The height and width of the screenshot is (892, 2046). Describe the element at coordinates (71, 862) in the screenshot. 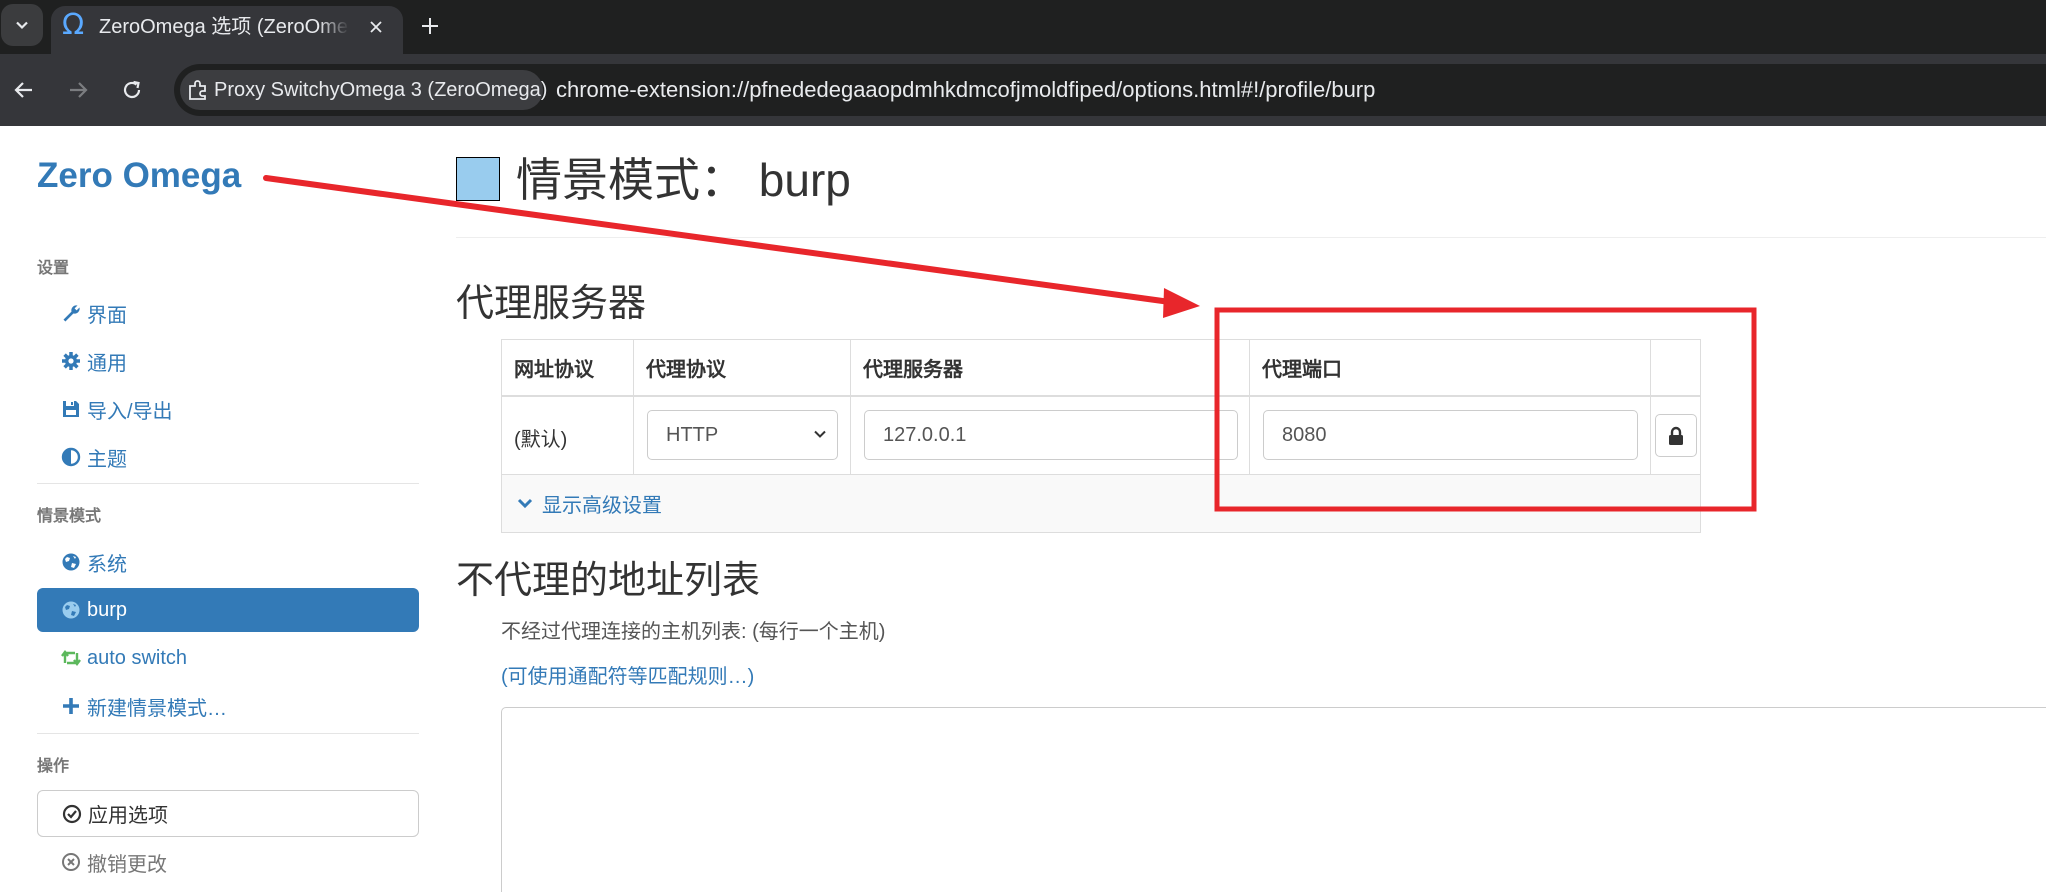

I see `close-circle-icon` at that location.